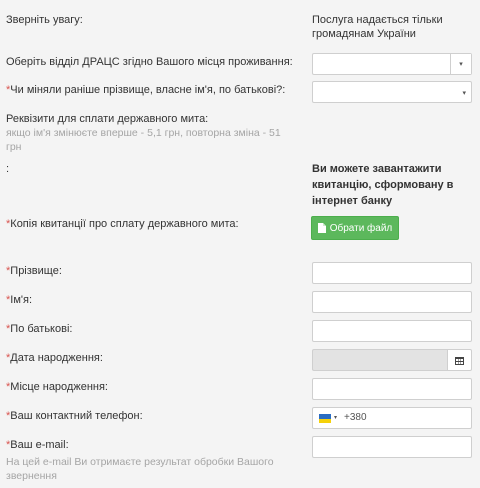  I want to click on phone-input: ▾ +380, so click(392, 418).